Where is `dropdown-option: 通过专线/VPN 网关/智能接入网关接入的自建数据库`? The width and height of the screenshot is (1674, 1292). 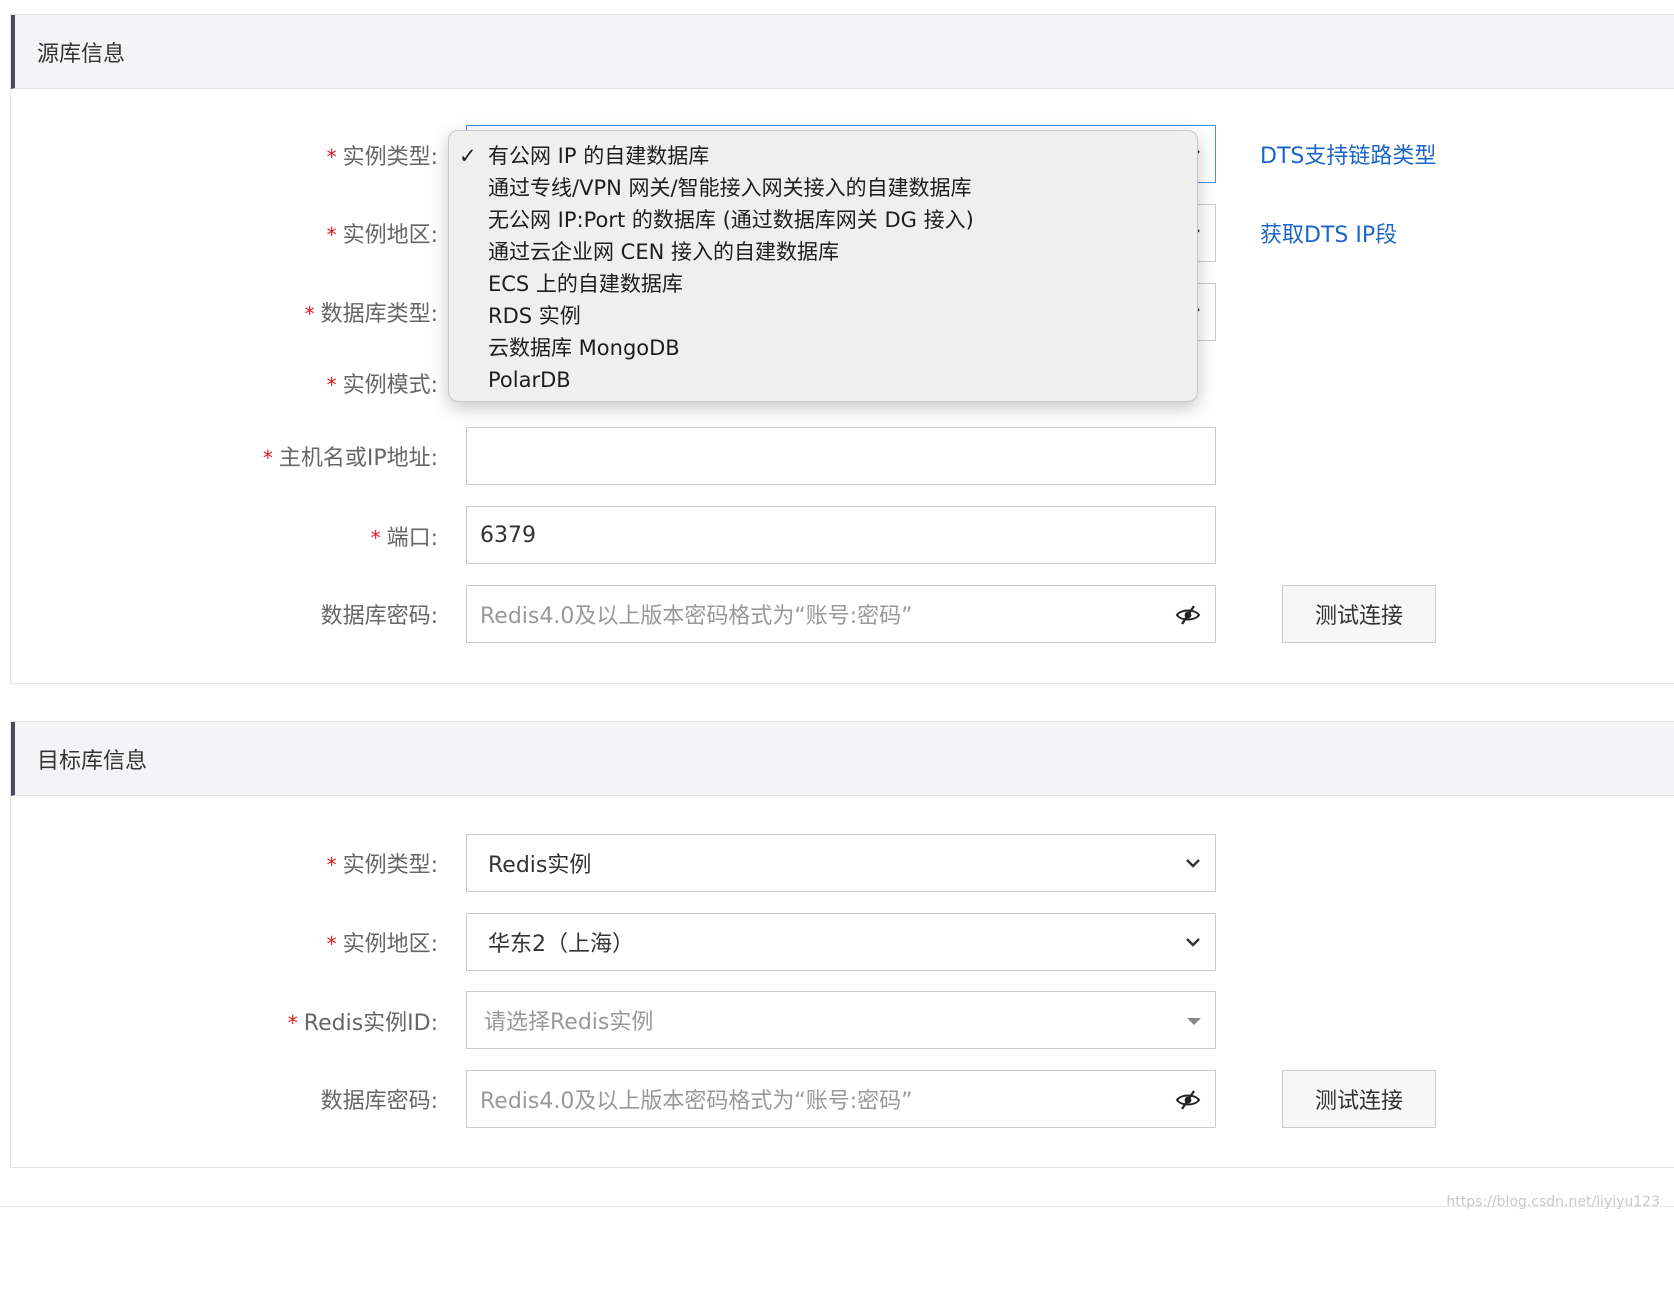 dropdown-option: 通过专线/VPN 网关/智能接入网关接入的自建数据库 is located at coordinates (823, 188).